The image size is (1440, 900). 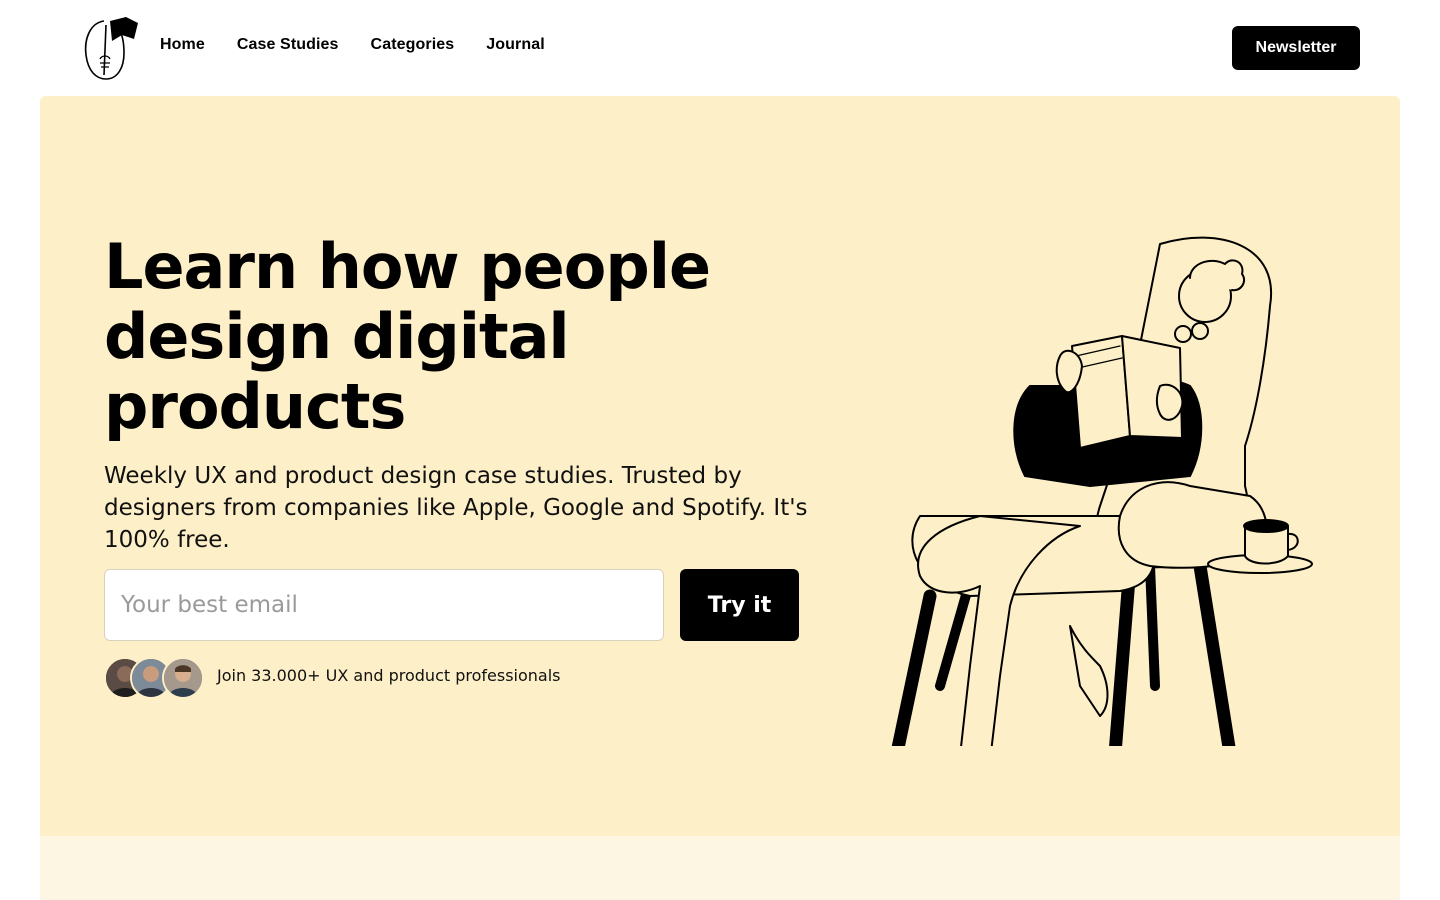 What do you see at coordinates (352, 45) in the screenshot?
I see `main-nav: Home Case Studies Categories Journal` at bounding box center [352, 45].